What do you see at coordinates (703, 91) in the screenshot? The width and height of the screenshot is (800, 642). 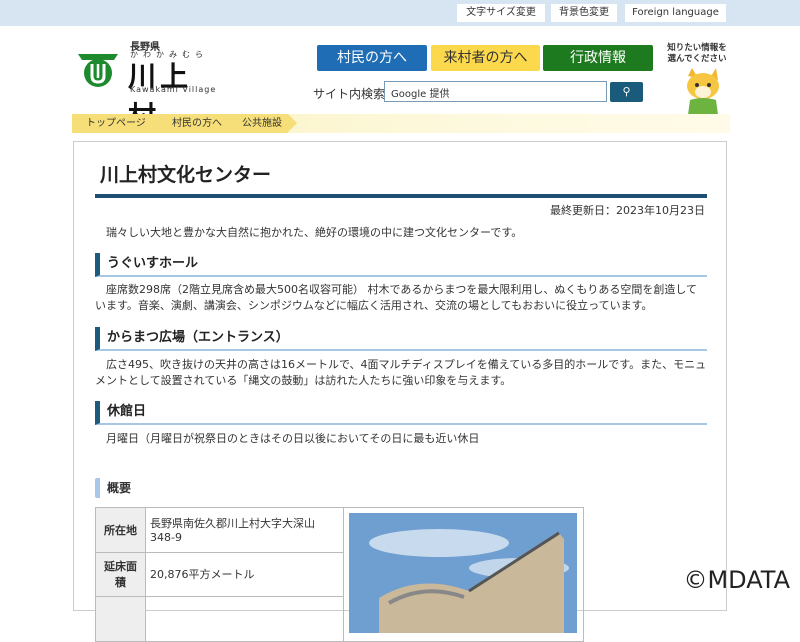 I see `mascot-icon` at bounding box center [703, 91].